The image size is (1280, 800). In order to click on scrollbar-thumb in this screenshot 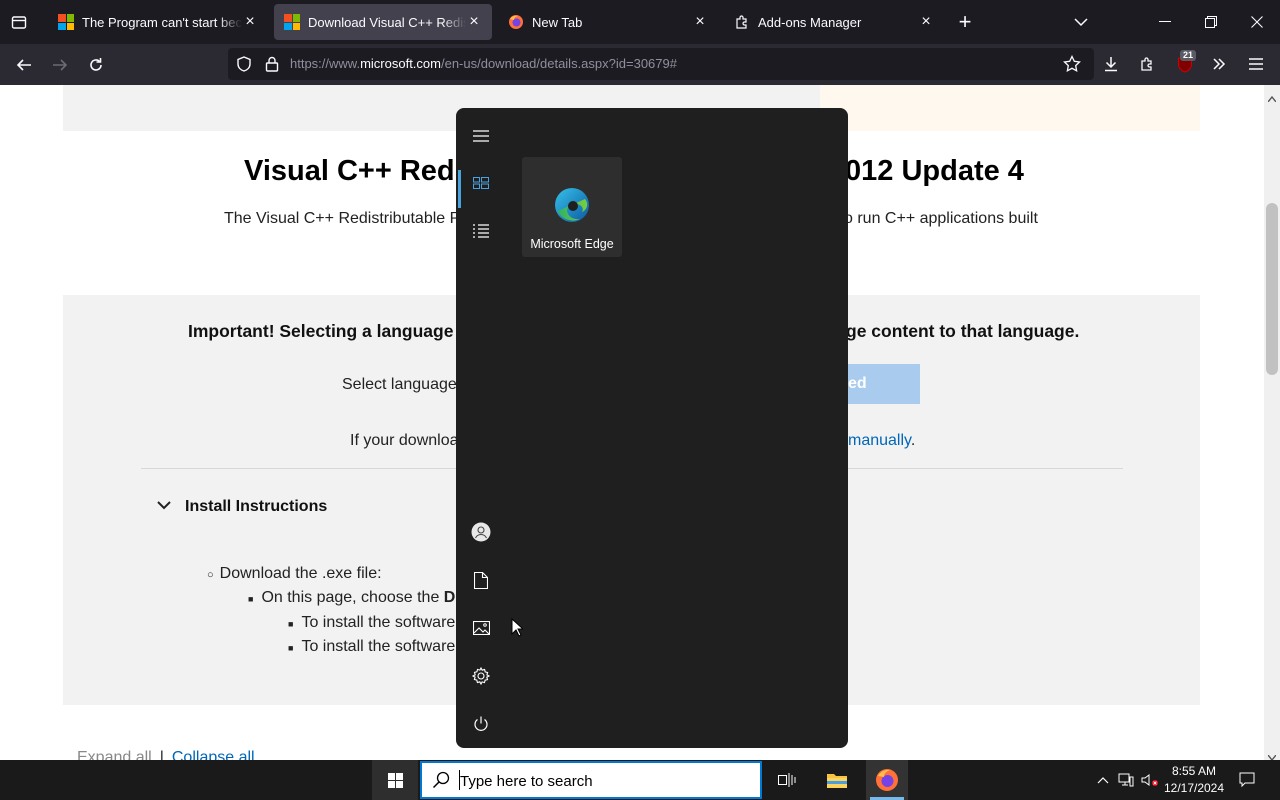, I will do `click(1272, 289)`.